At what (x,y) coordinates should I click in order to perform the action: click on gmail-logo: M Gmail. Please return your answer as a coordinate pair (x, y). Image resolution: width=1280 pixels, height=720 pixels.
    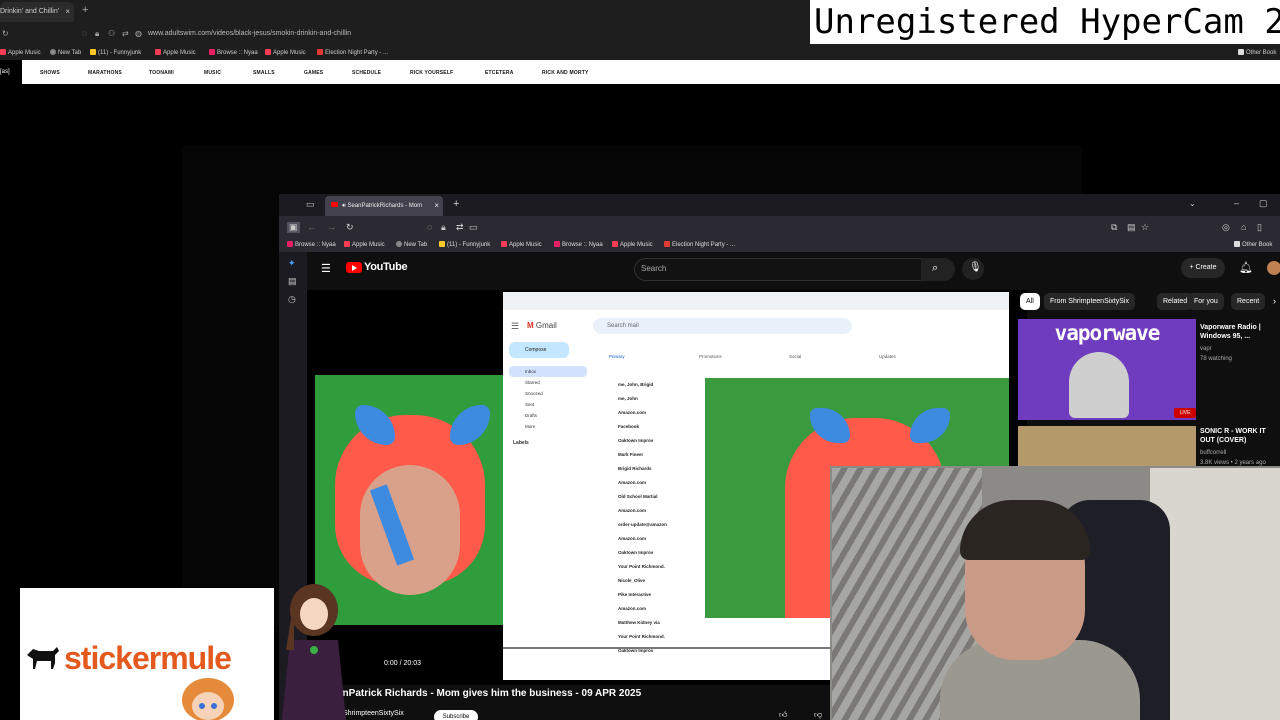
    Looking at the image, I should click on (542, 325).